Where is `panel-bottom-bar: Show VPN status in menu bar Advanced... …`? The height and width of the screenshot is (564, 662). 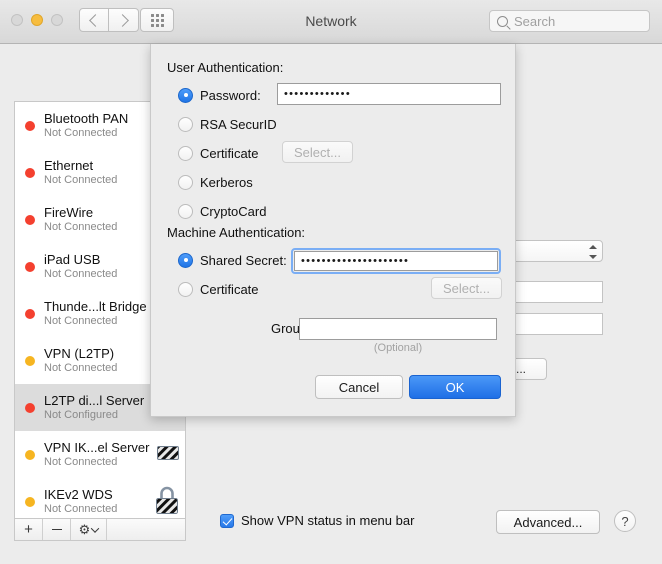
panel-bottom-bar: Show VPN status in menu bar Advanced... … is located at coordinates (424, 522).